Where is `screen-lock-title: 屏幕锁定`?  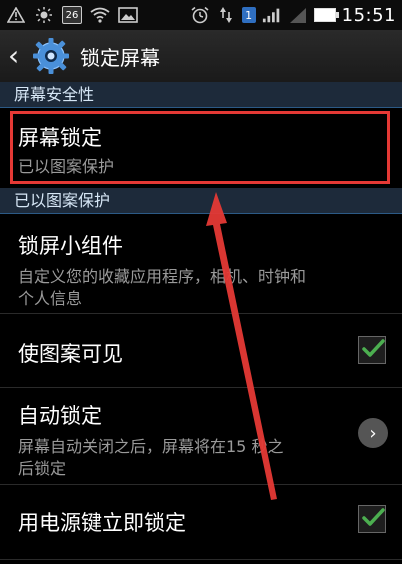 screen-lock-title: 屏幕锁定 is located at coordinates (60, 138).